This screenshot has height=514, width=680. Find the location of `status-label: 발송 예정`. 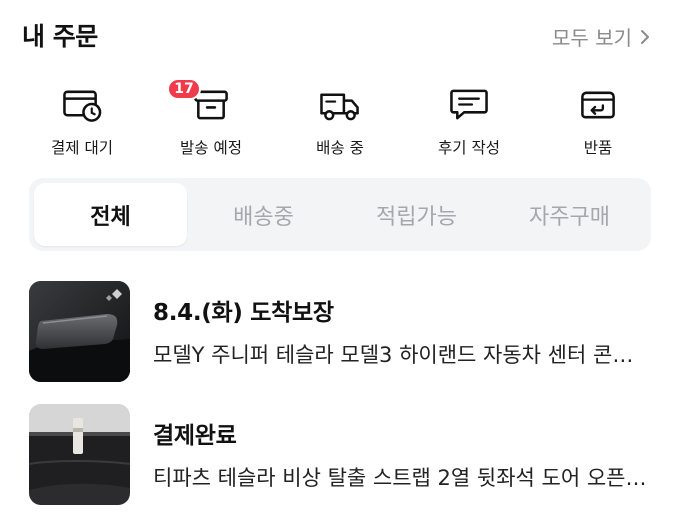

status-label: 발송 예정 is located at coordinates (211, 148).